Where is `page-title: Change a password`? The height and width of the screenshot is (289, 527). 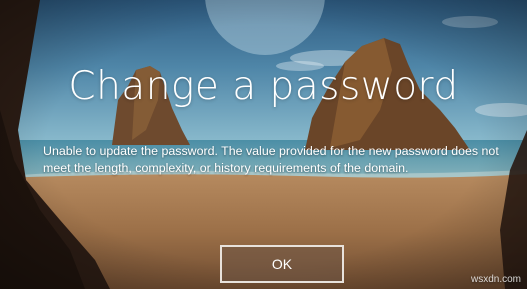
page-title: Change a password is located at coordinates (263, 86).